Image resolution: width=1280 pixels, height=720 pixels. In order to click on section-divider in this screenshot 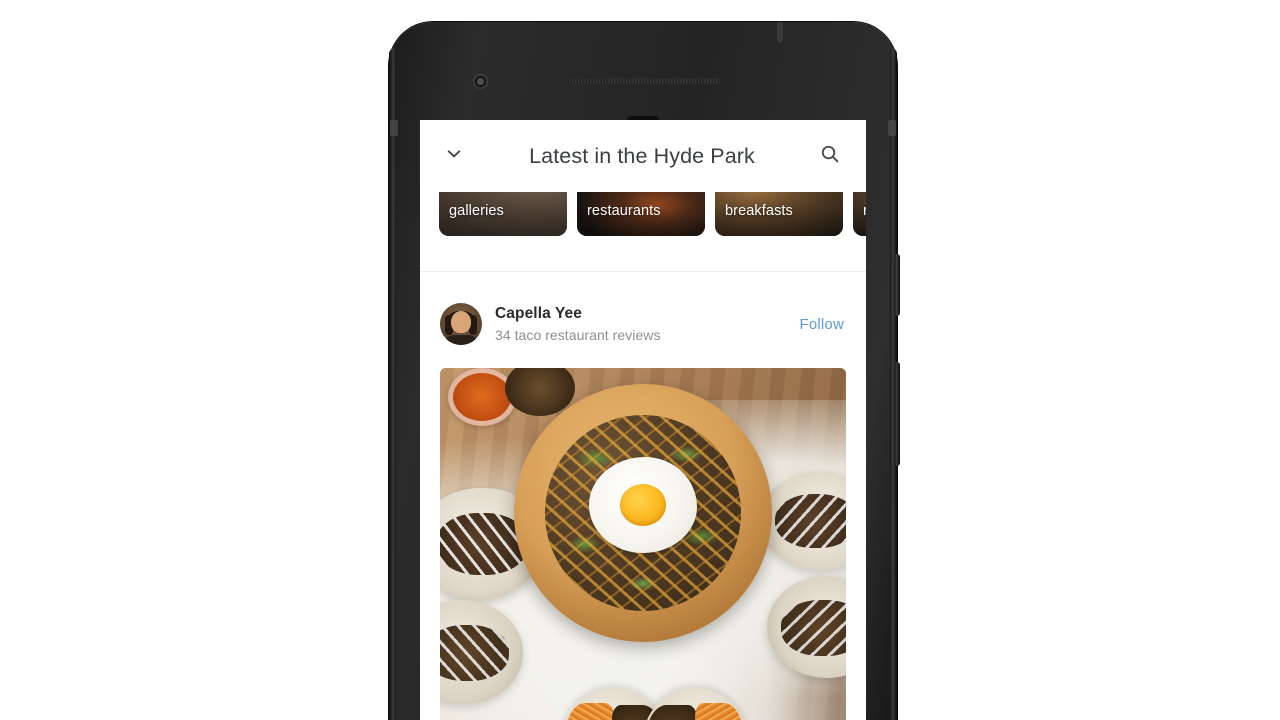, I will do `click(643, 260)`.